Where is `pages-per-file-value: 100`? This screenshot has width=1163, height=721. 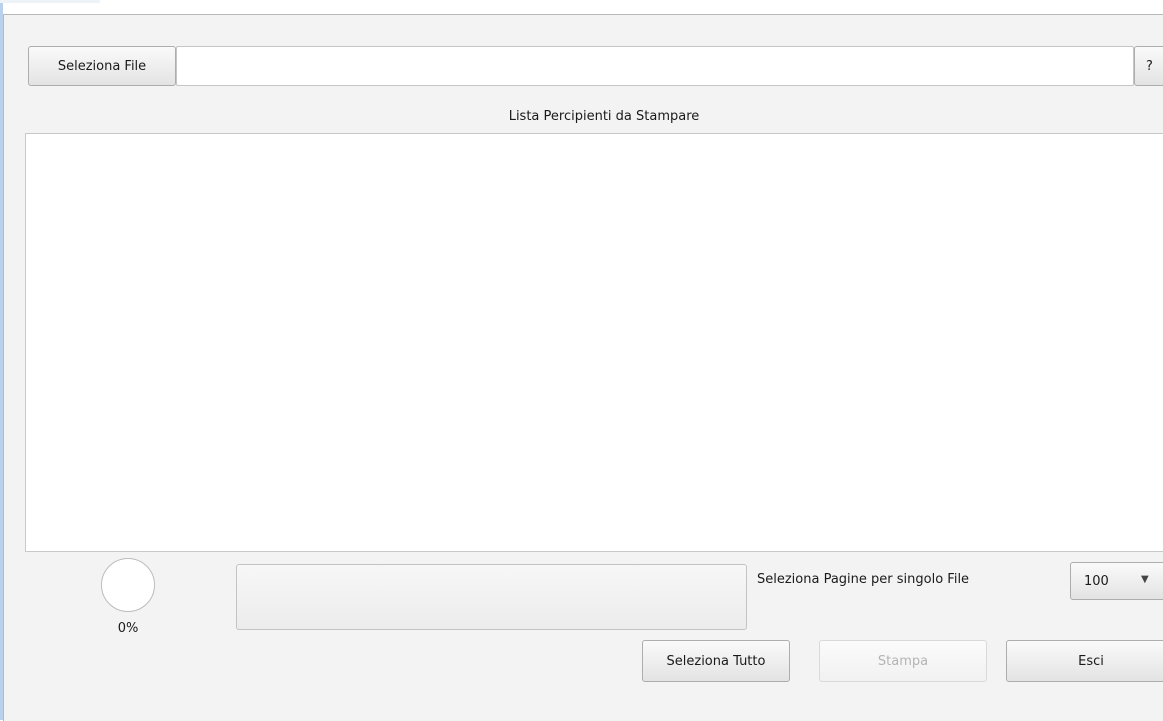 pages-per-file-value: 100 is located at coordinates (1096, 581).